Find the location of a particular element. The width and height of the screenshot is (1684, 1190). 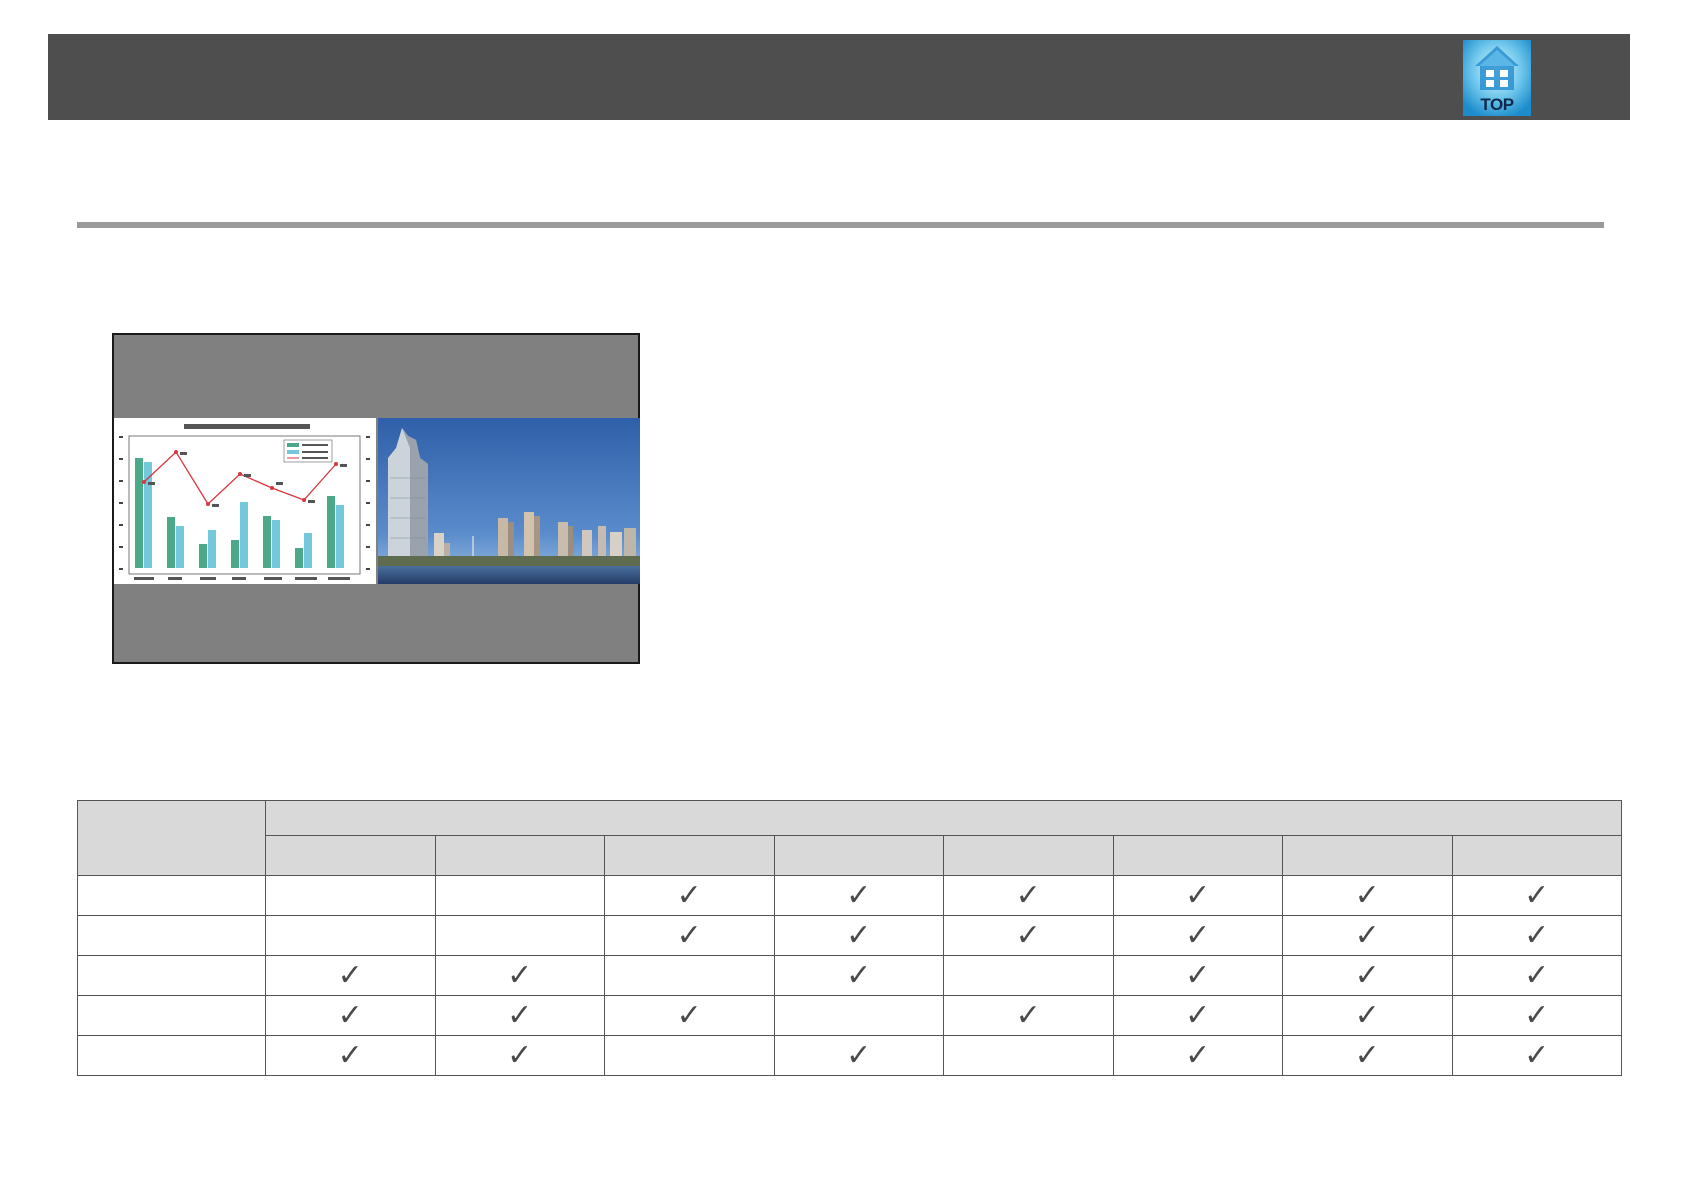

right-subscreen-city-photo is located at coordinates (509, 501).